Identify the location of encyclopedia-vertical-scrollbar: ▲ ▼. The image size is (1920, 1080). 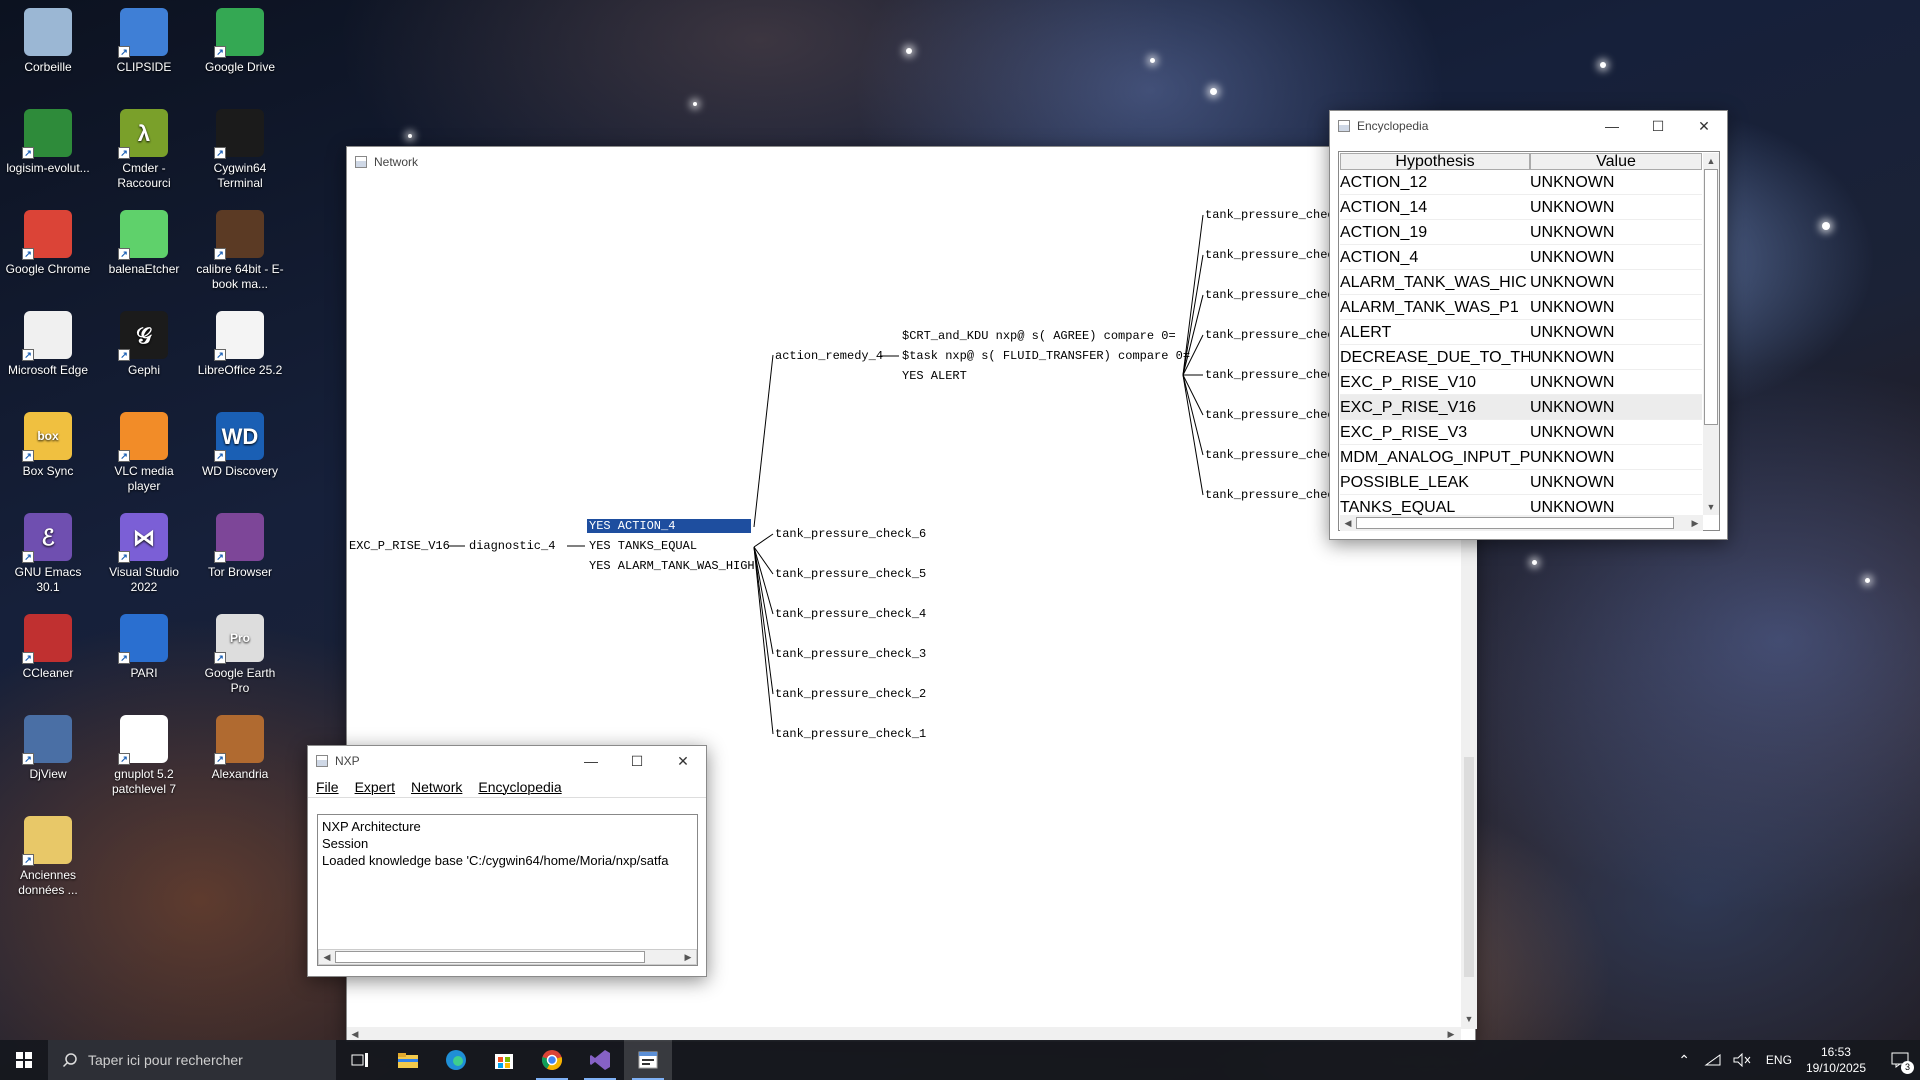
(1711, 334).